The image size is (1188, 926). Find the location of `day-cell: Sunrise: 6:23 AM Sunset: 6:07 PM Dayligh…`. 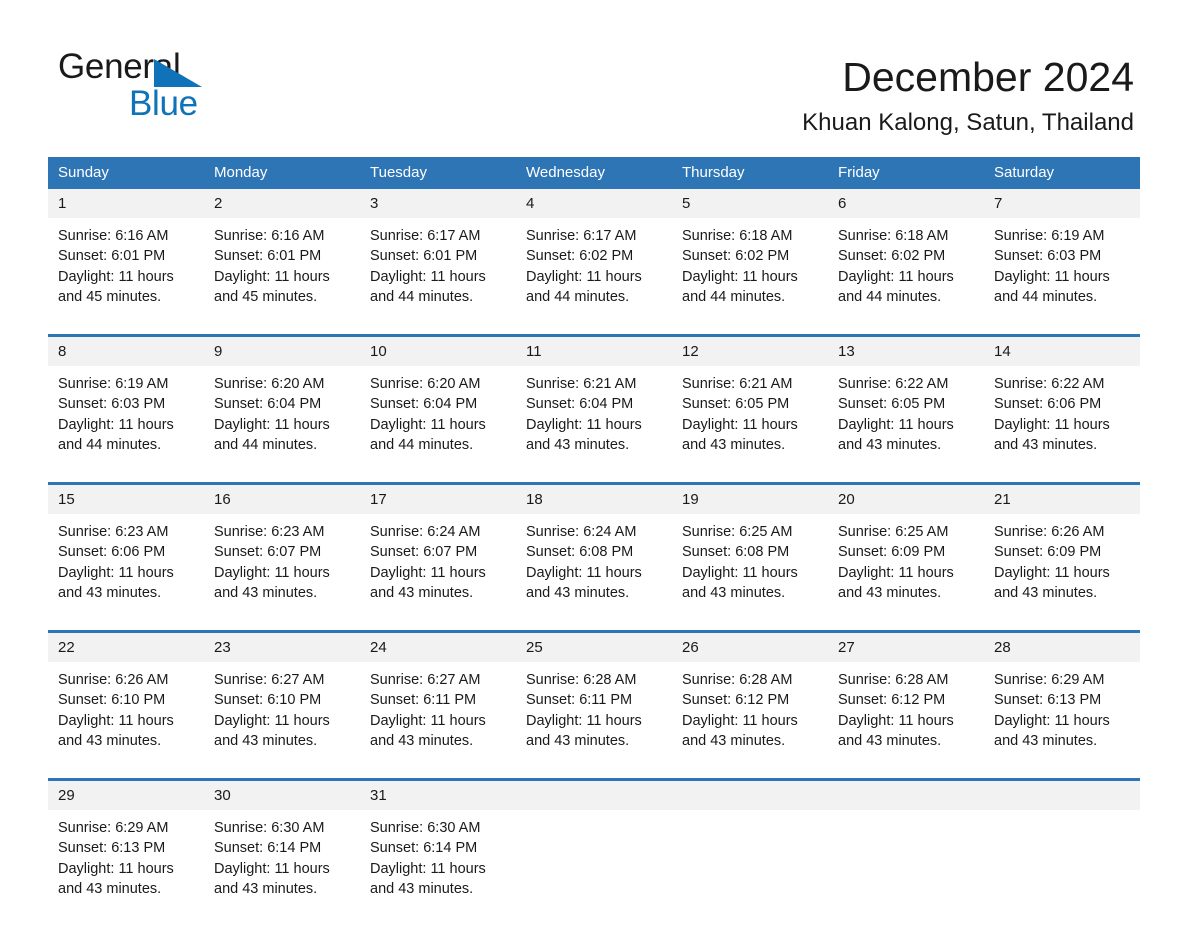

day-cell: Sunrise: 6:23 AM Sunset: 6:07 PM Dayligh… is located at coordinates (282, 573).